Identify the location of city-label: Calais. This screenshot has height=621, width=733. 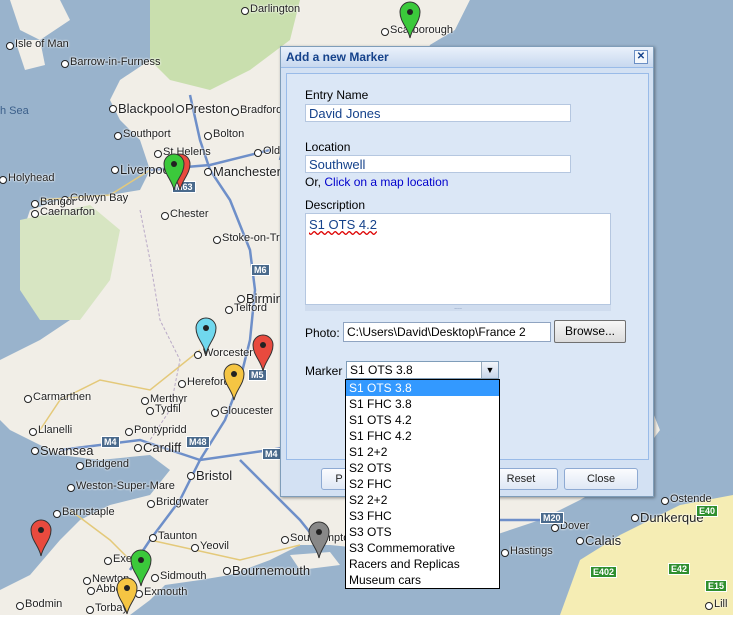
(603, 540).